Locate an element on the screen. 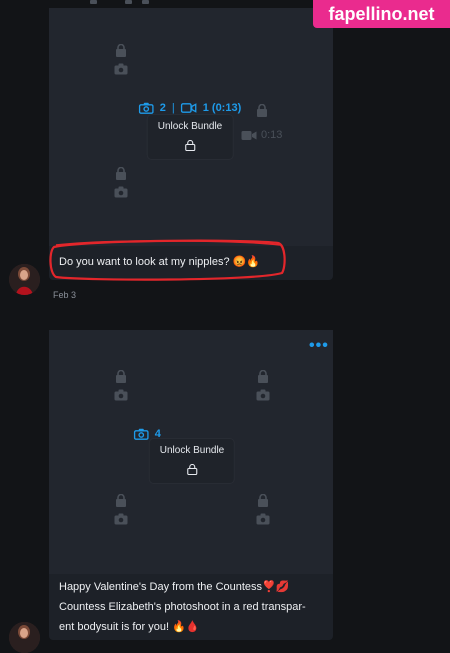  message-date: Feb 3 is located at coordinates (65, 295).